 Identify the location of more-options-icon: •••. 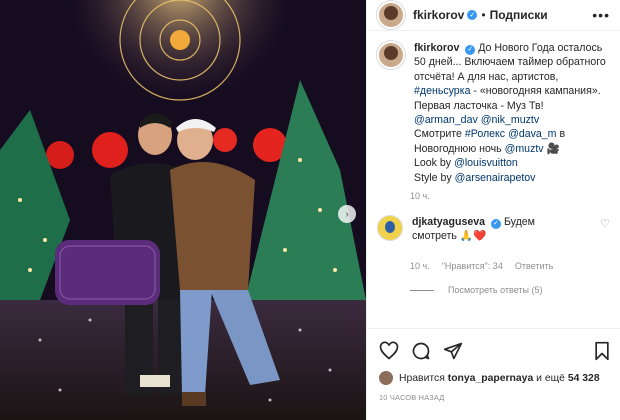
(601, 15).